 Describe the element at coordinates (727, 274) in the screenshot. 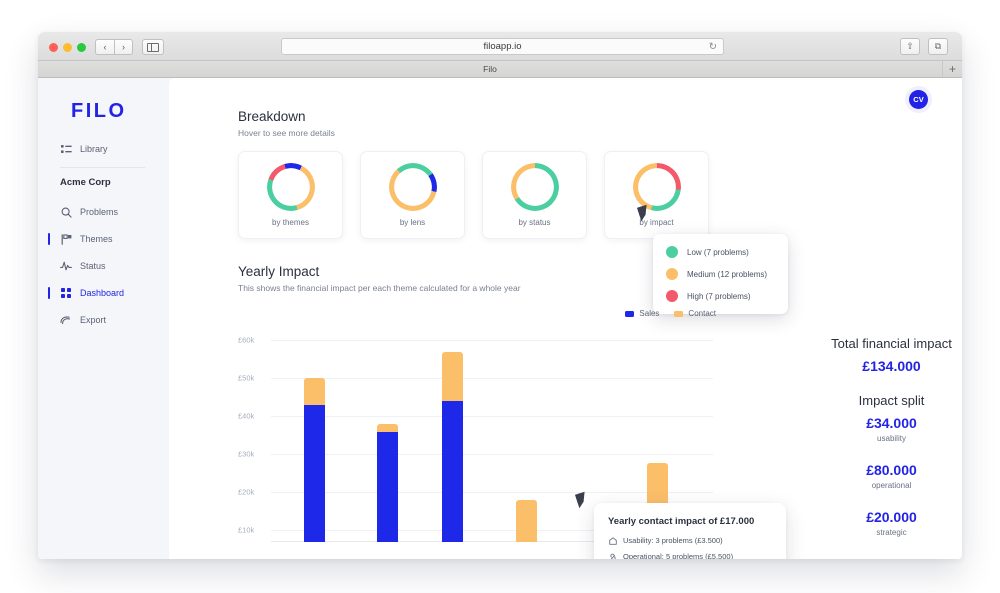

I see `legend-label: Medium (12 problems)` at that location.